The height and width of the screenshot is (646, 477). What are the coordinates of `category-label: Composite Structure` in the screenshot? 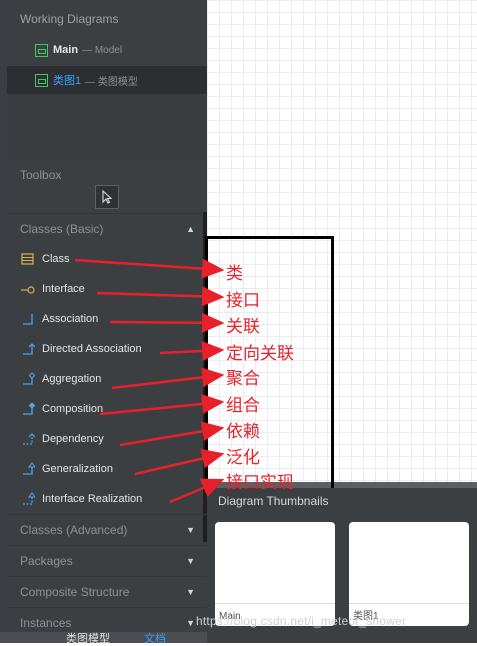 It's located at (75, 591).